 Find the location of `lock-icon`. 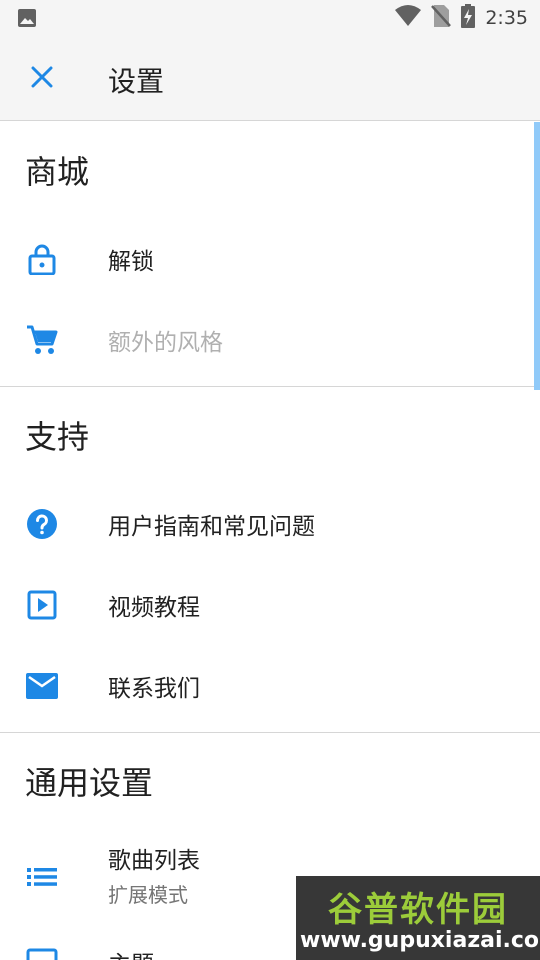

lock-icon is located at coordinates (42, 259).